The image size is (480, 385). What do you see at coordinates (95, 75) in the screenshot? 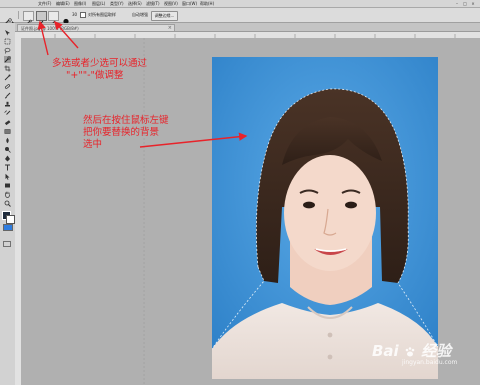
I see `annotation-line-2: "+""-"做调整` at bounding box center [95, 75].